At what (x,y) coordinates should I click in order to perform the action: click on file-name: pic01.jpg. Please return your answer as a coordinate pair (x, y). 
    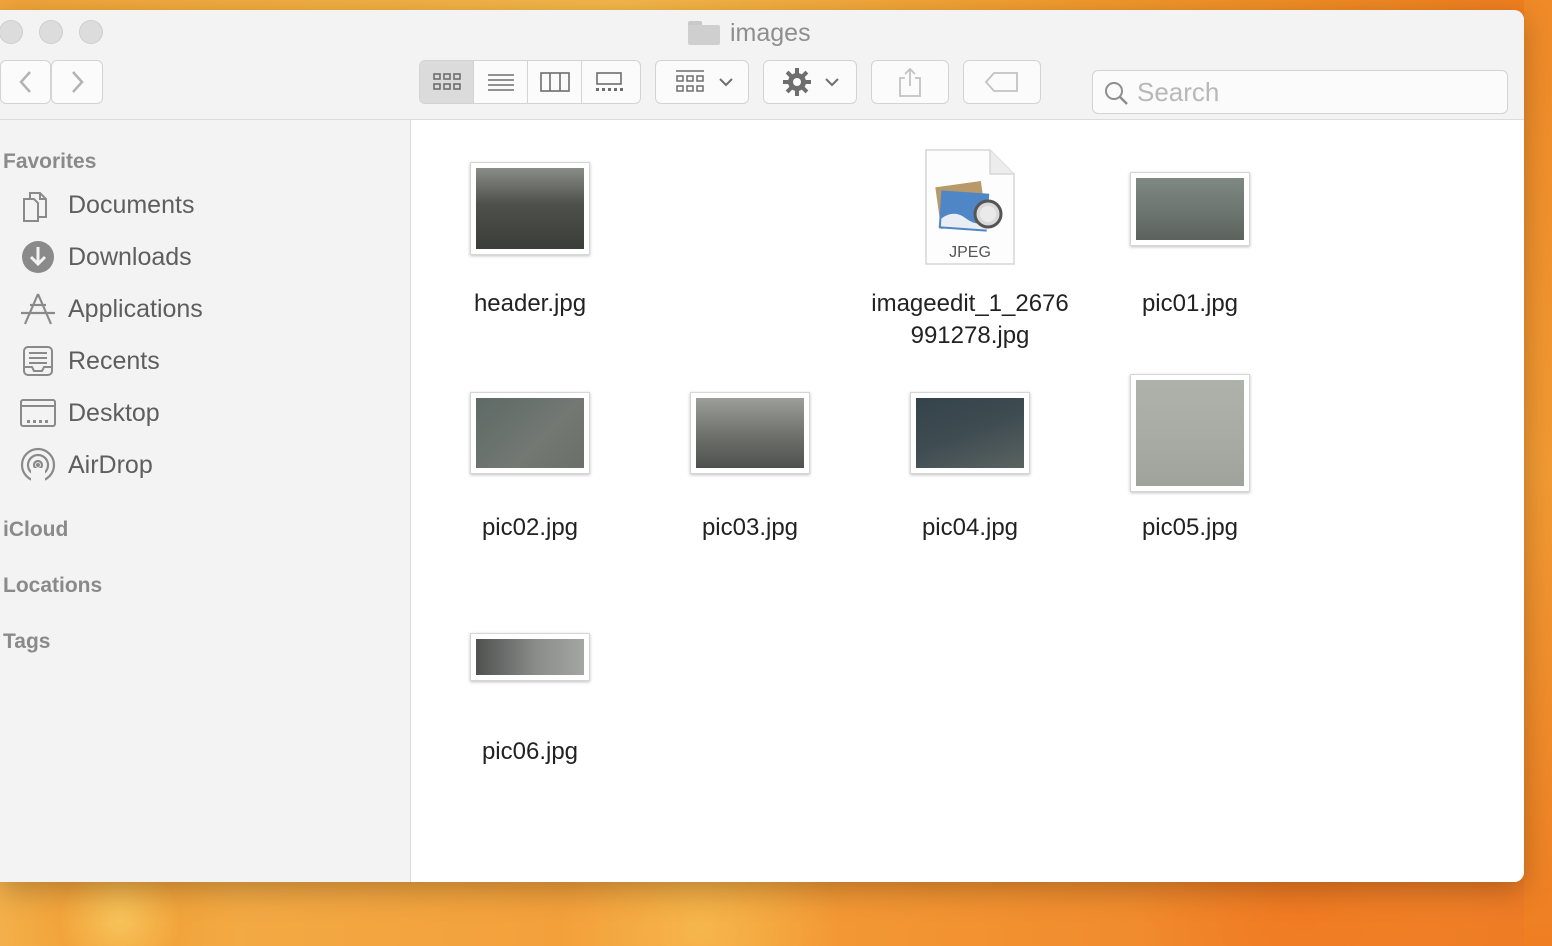
    Looking at the image, I should click on (1190, 303).